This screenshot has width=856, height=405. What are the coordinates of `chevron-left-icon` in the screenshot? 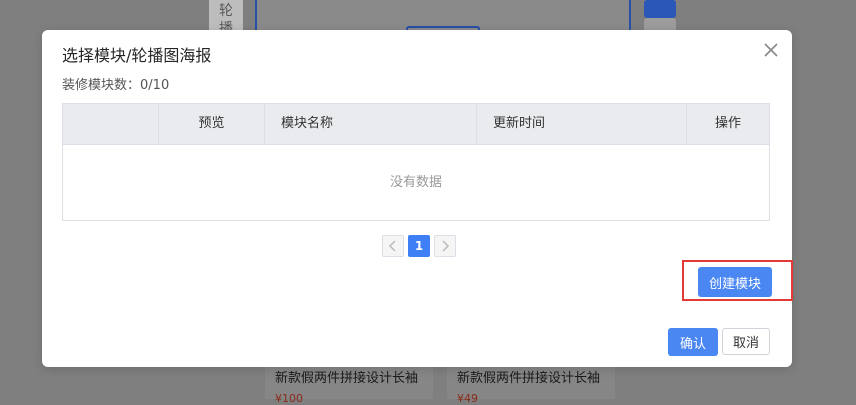 It's located at (392, 246).